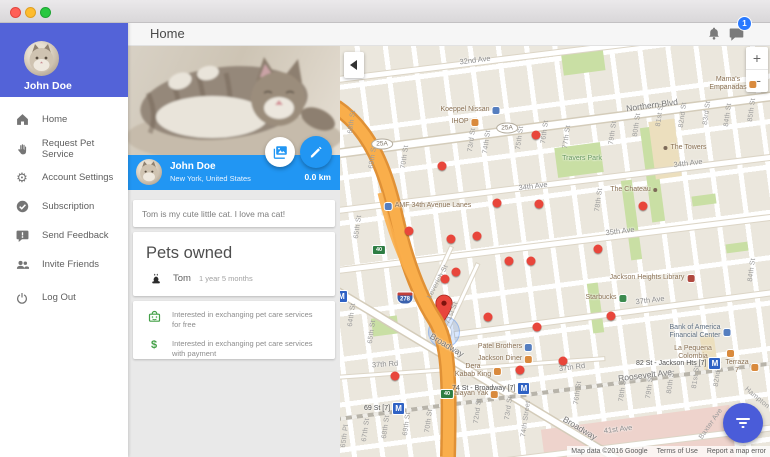 This screenshot has width=770, height=457. What do you see at coordinates (280, 152) in the screenshot?
I see `change-photo-button` at bounding box center [280, 152].